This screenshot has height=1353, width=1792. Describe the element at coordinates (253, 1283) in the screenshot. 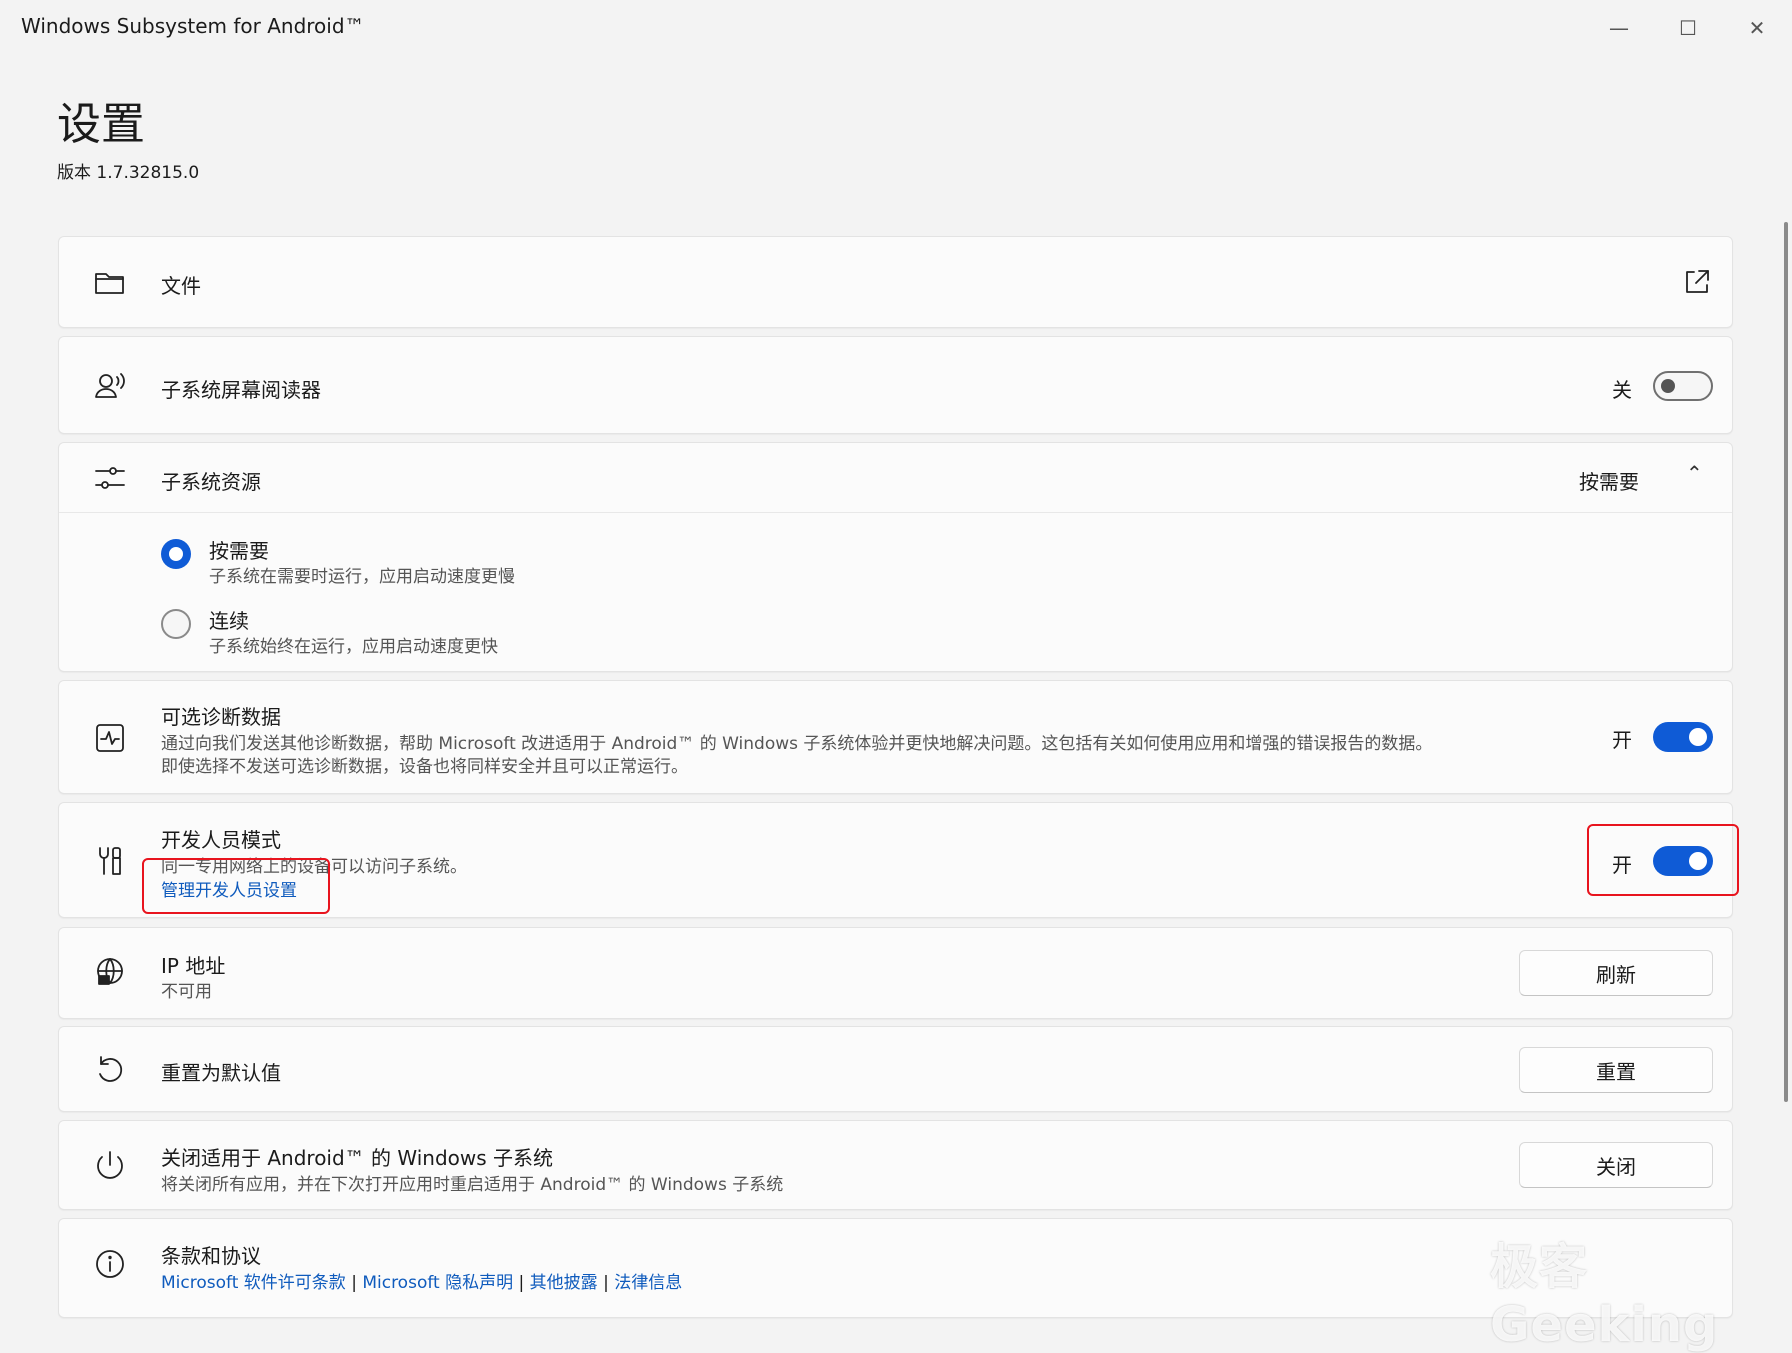

I see `license-terms-link: Microsoft 软件许可条款` at that location.